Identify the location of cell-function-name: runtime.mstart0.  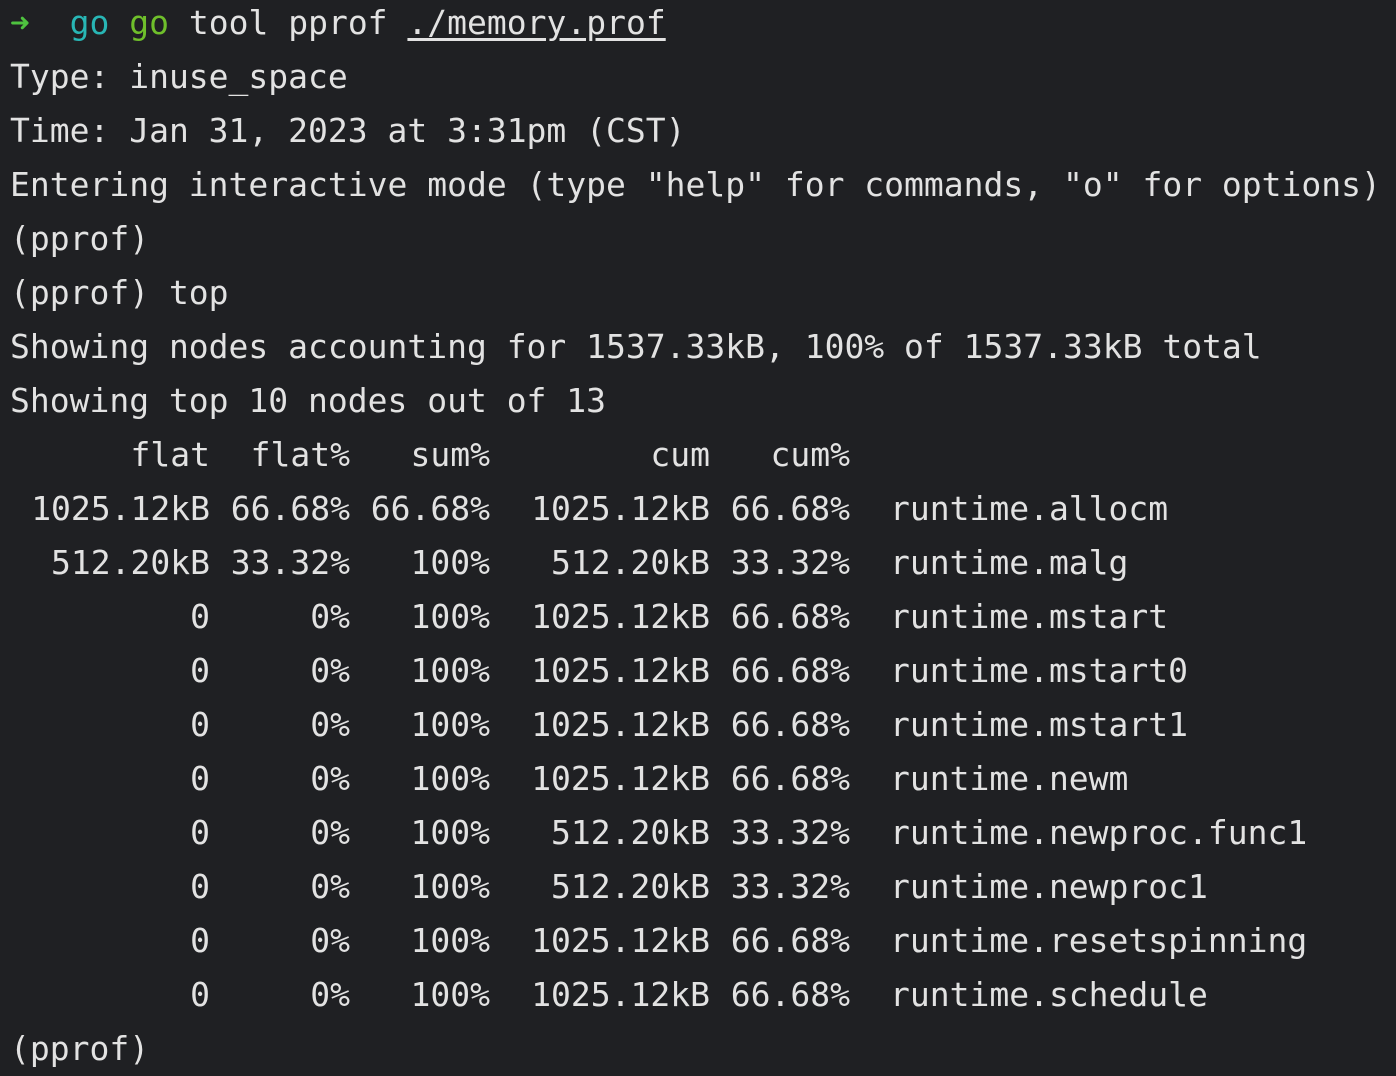
(1039, 670).